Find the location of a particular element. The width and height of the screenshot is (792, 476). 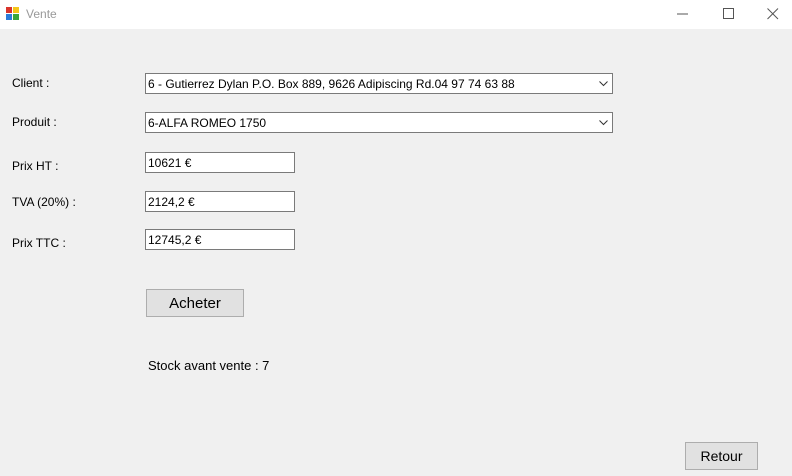

retour-button: Retour is located at coordinates (721, 456).